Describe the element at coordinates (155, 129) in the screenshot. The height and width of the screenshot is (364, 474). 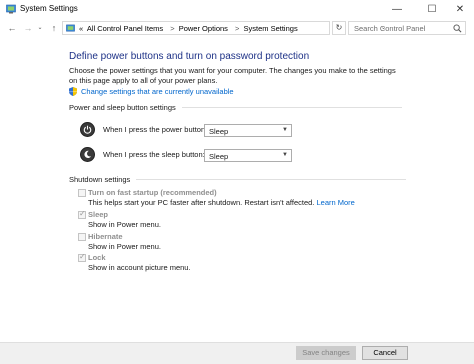
I see `power-button-label: When I press the power button:` at that location.